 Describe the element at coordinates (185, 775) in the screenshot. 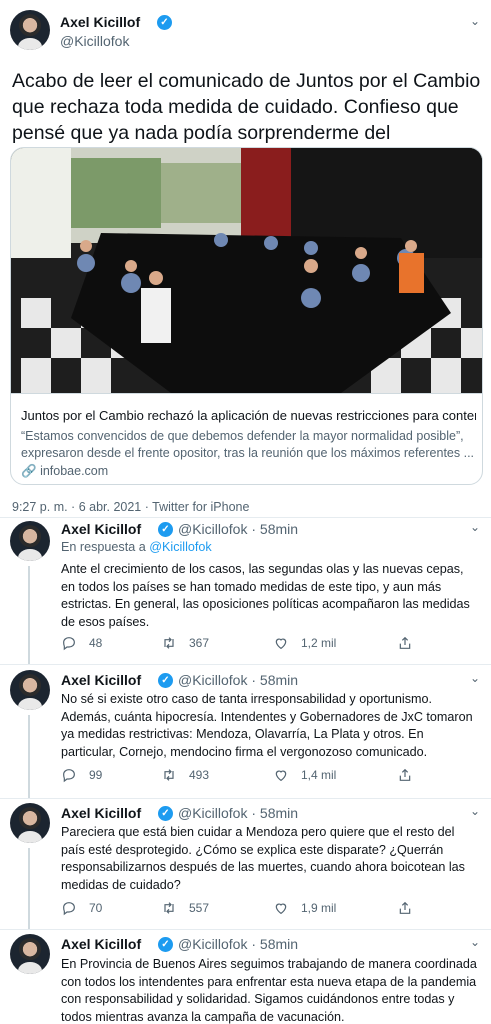

I see `retweet-button: 493` at that location.